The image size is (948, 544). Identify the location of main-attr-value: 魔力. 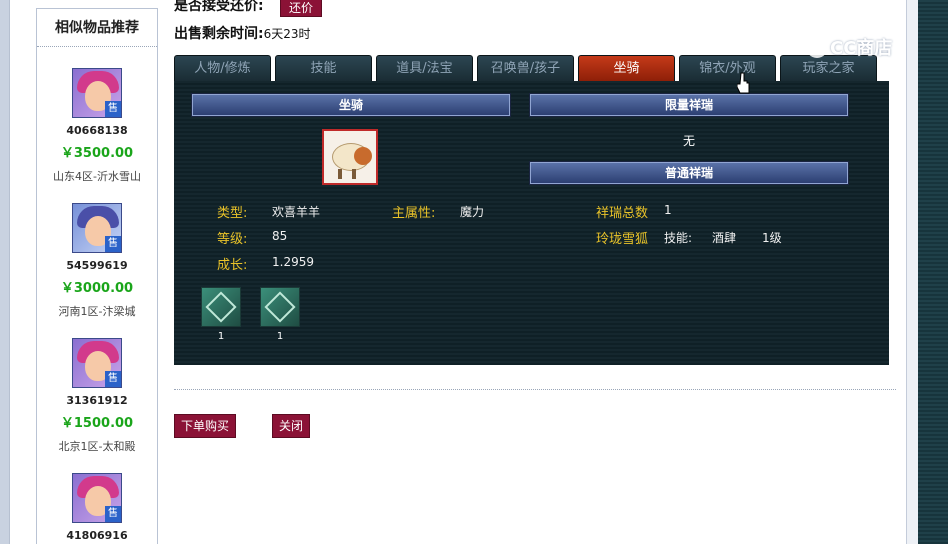
(472, 212).